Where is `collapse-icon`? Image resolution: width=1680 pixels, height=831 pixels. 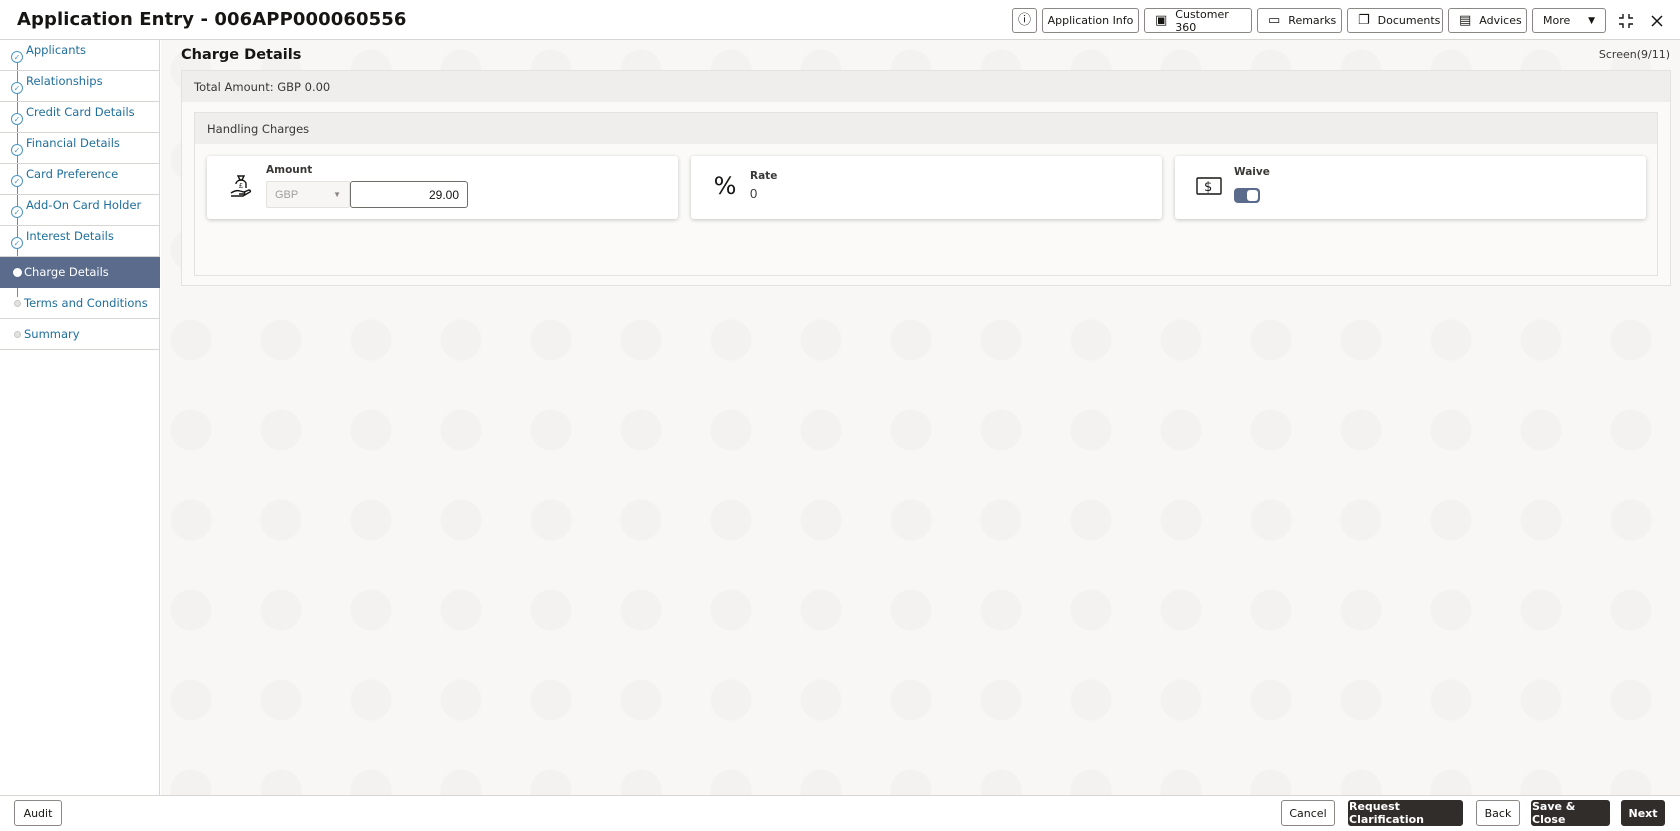
collapse-icon is located at coordinates (1626, 21).